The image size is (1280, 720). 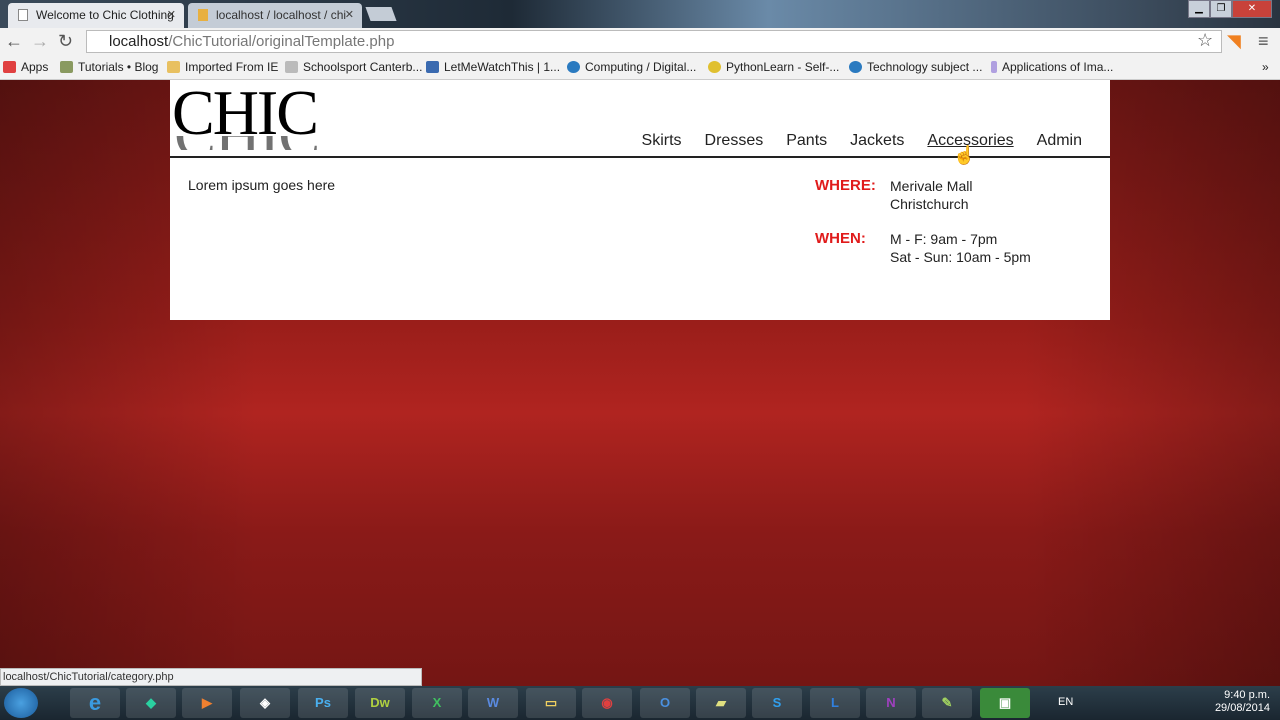 I want to click on ie-icon: e, so click(x=95, y=703).